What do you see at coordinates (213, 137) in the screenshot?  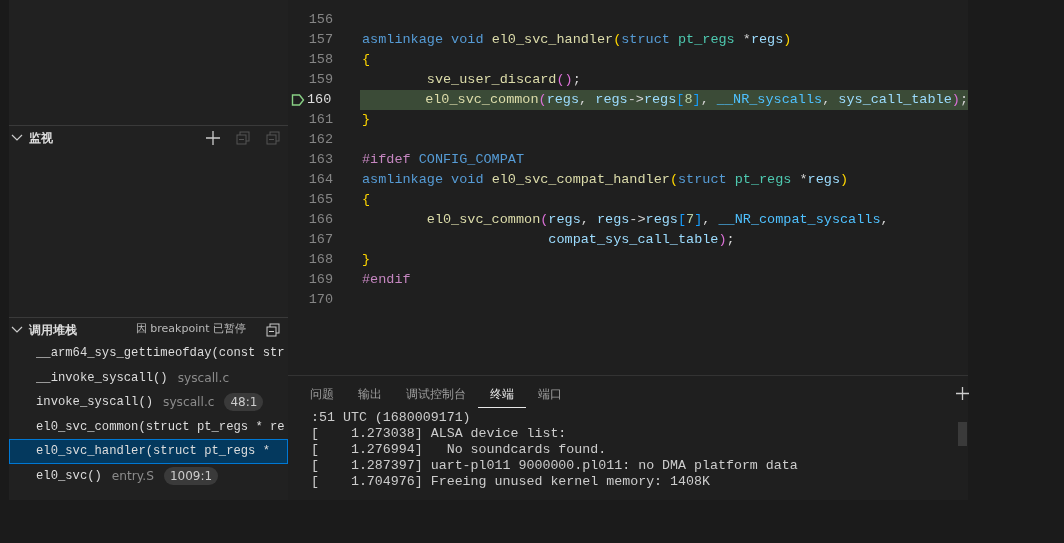 I see `add-icon` at bounding box center [213, 137].